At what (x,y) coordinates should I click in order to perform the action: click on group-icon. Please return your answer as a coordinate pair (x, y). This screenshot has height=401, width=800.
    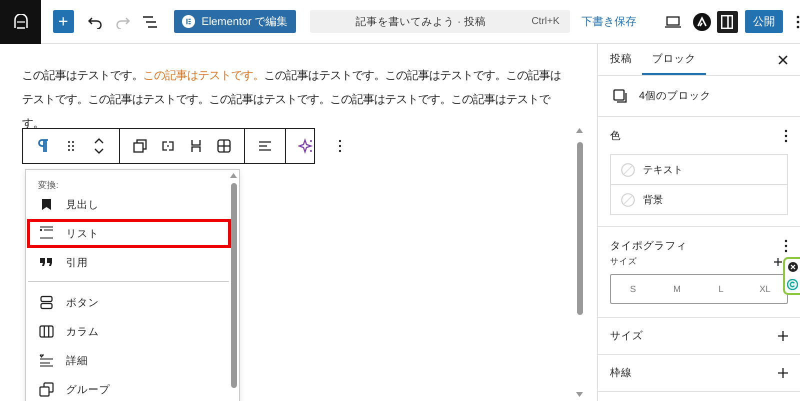
    Looking at the image, I should click on (46, 389).